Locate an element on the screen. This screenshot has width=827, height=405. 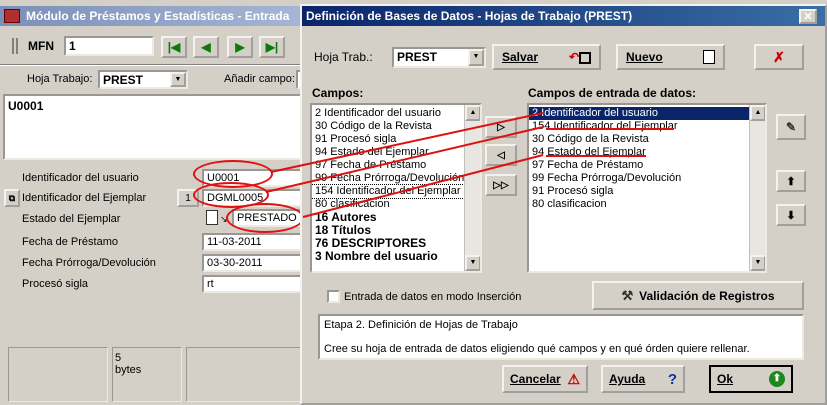
double-arrow-right-icon: ▷▷ is located at coordinates (501, 185).